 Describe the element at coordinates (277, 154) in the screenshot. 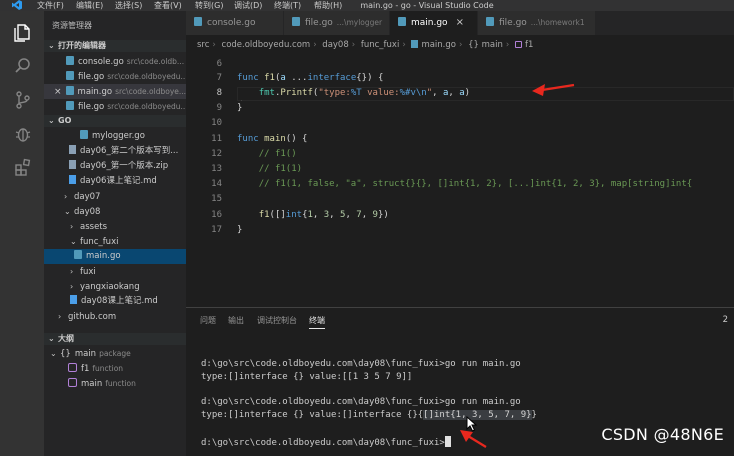

I see `code-line-12: // f1()` at that location.